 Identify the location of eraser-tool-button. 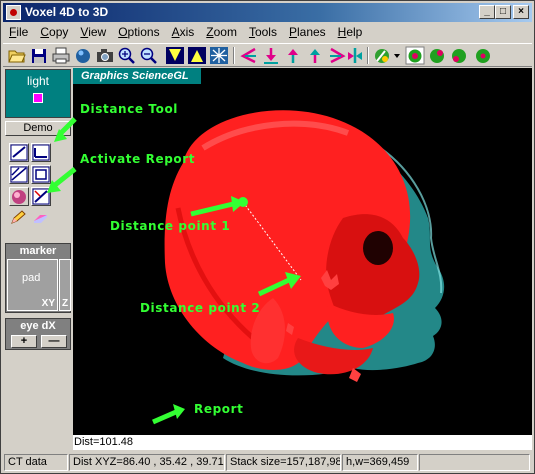
(41, 218).